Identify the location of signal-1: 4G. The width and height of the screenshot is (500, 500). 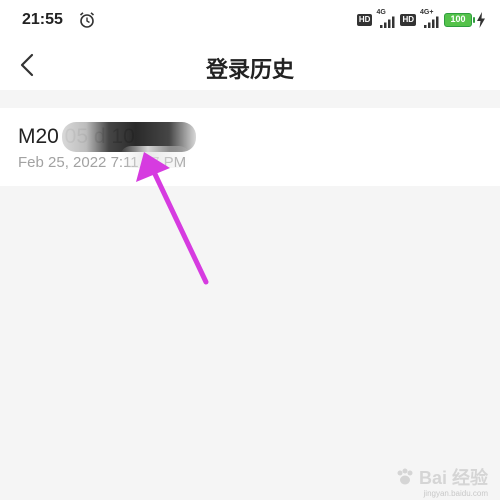
(386, 18).